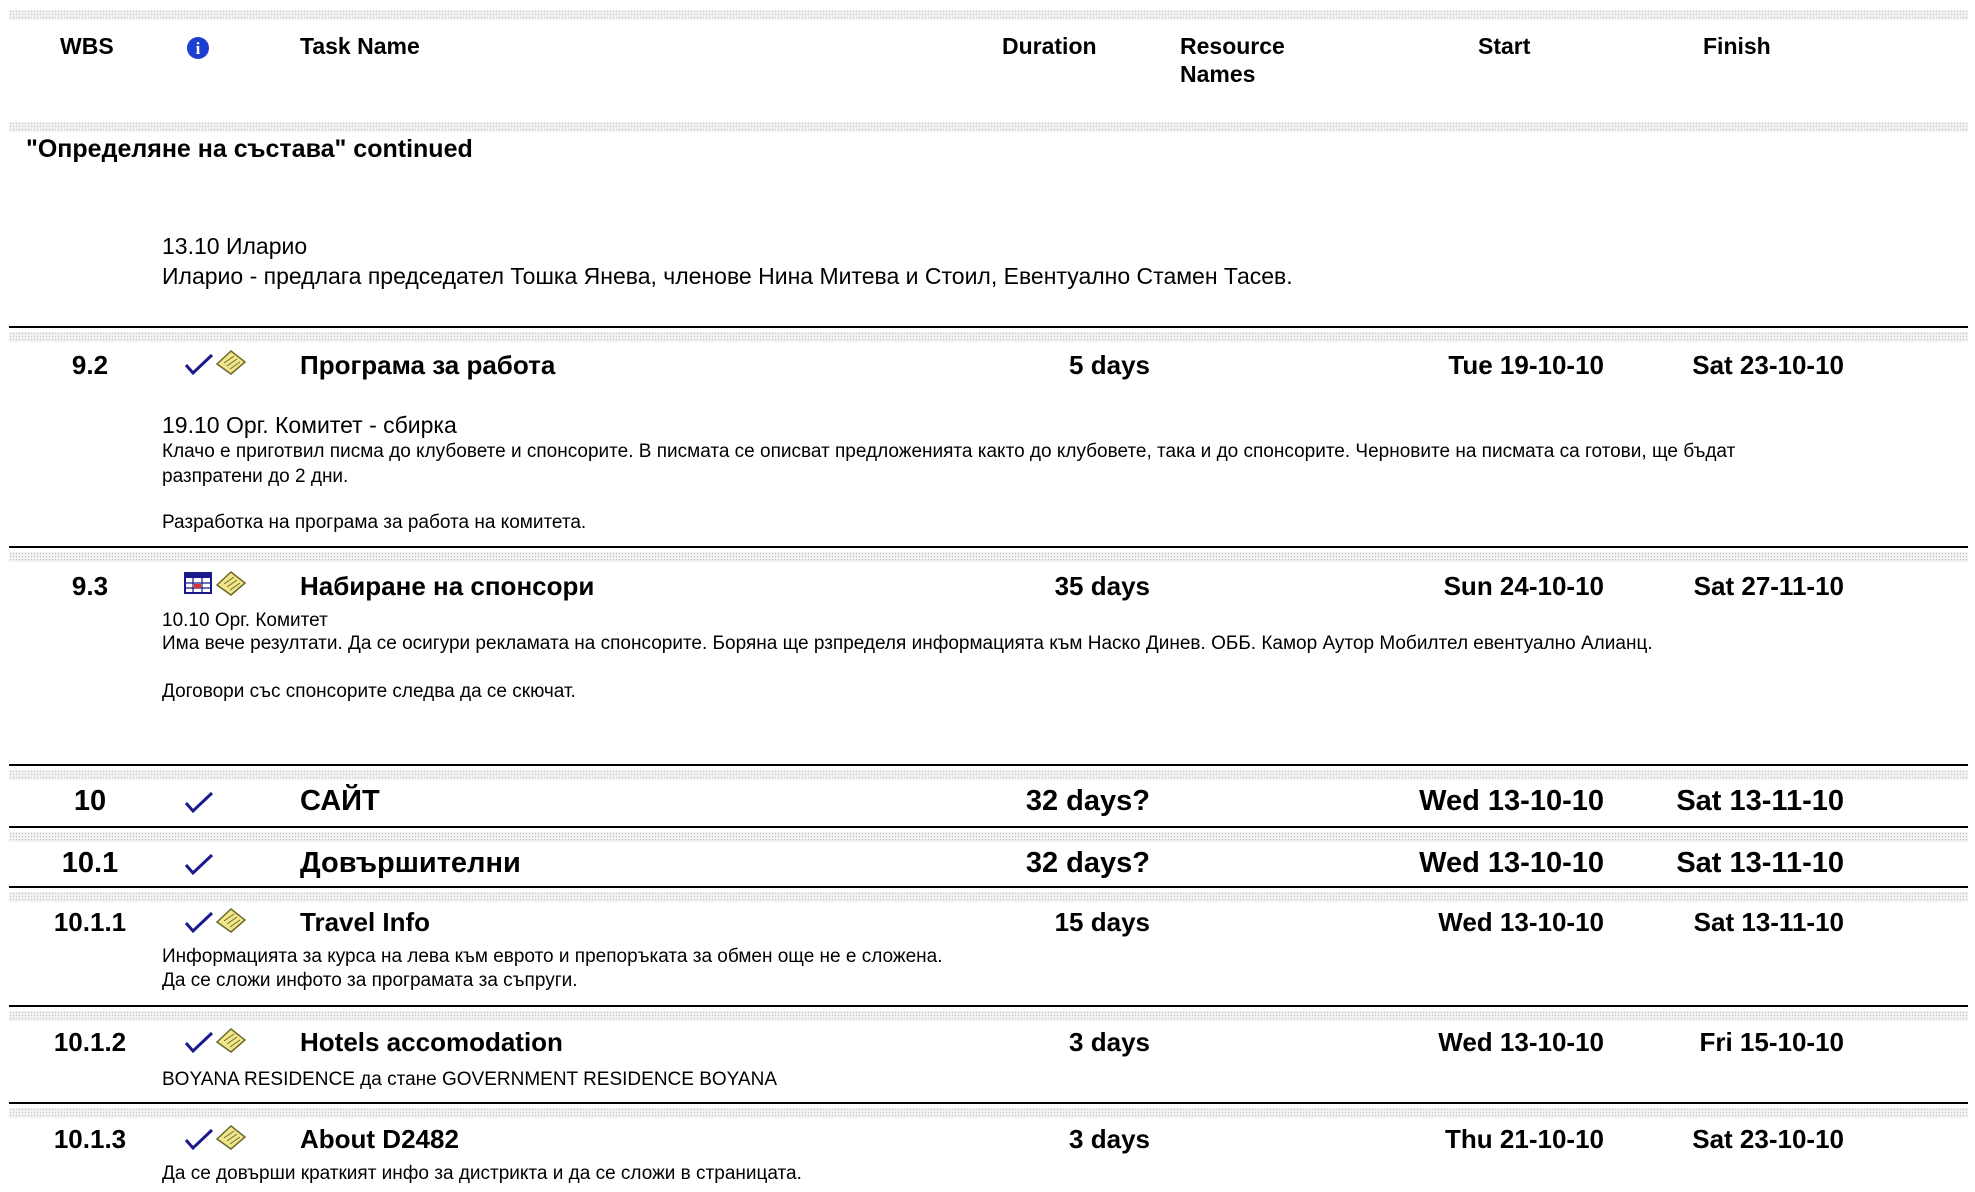  I want to click on task-name: Travel Info, so click(365, 922).